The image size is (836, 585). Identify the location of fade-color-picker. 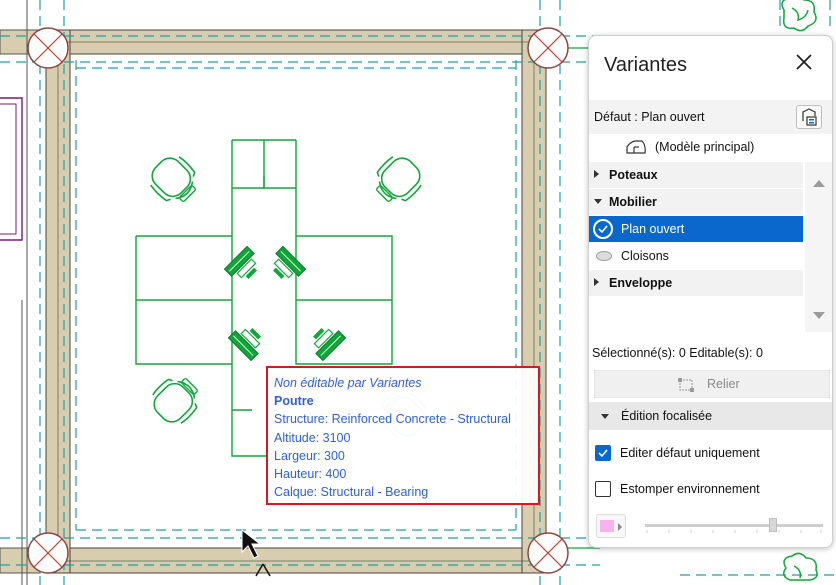
(611, 526).